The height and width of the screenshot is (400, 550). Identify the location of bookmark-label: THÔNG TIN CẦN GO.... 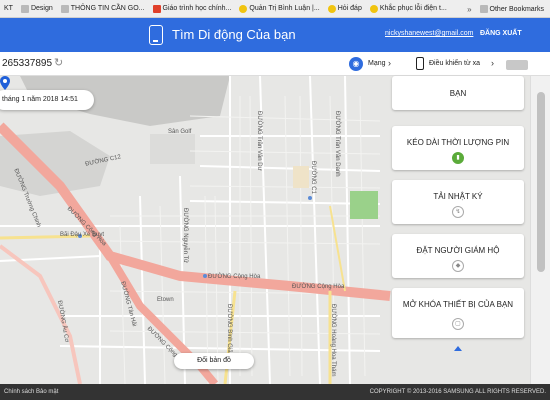
(107, 8).